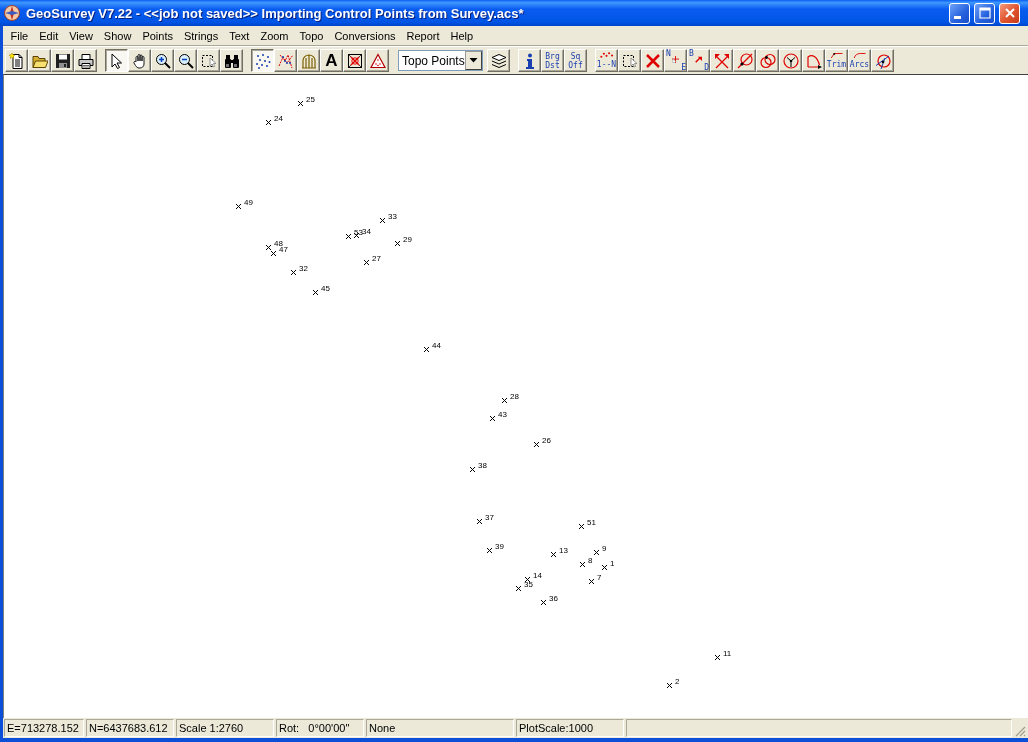  I want to click on point-label: 35, so click(528, 584).